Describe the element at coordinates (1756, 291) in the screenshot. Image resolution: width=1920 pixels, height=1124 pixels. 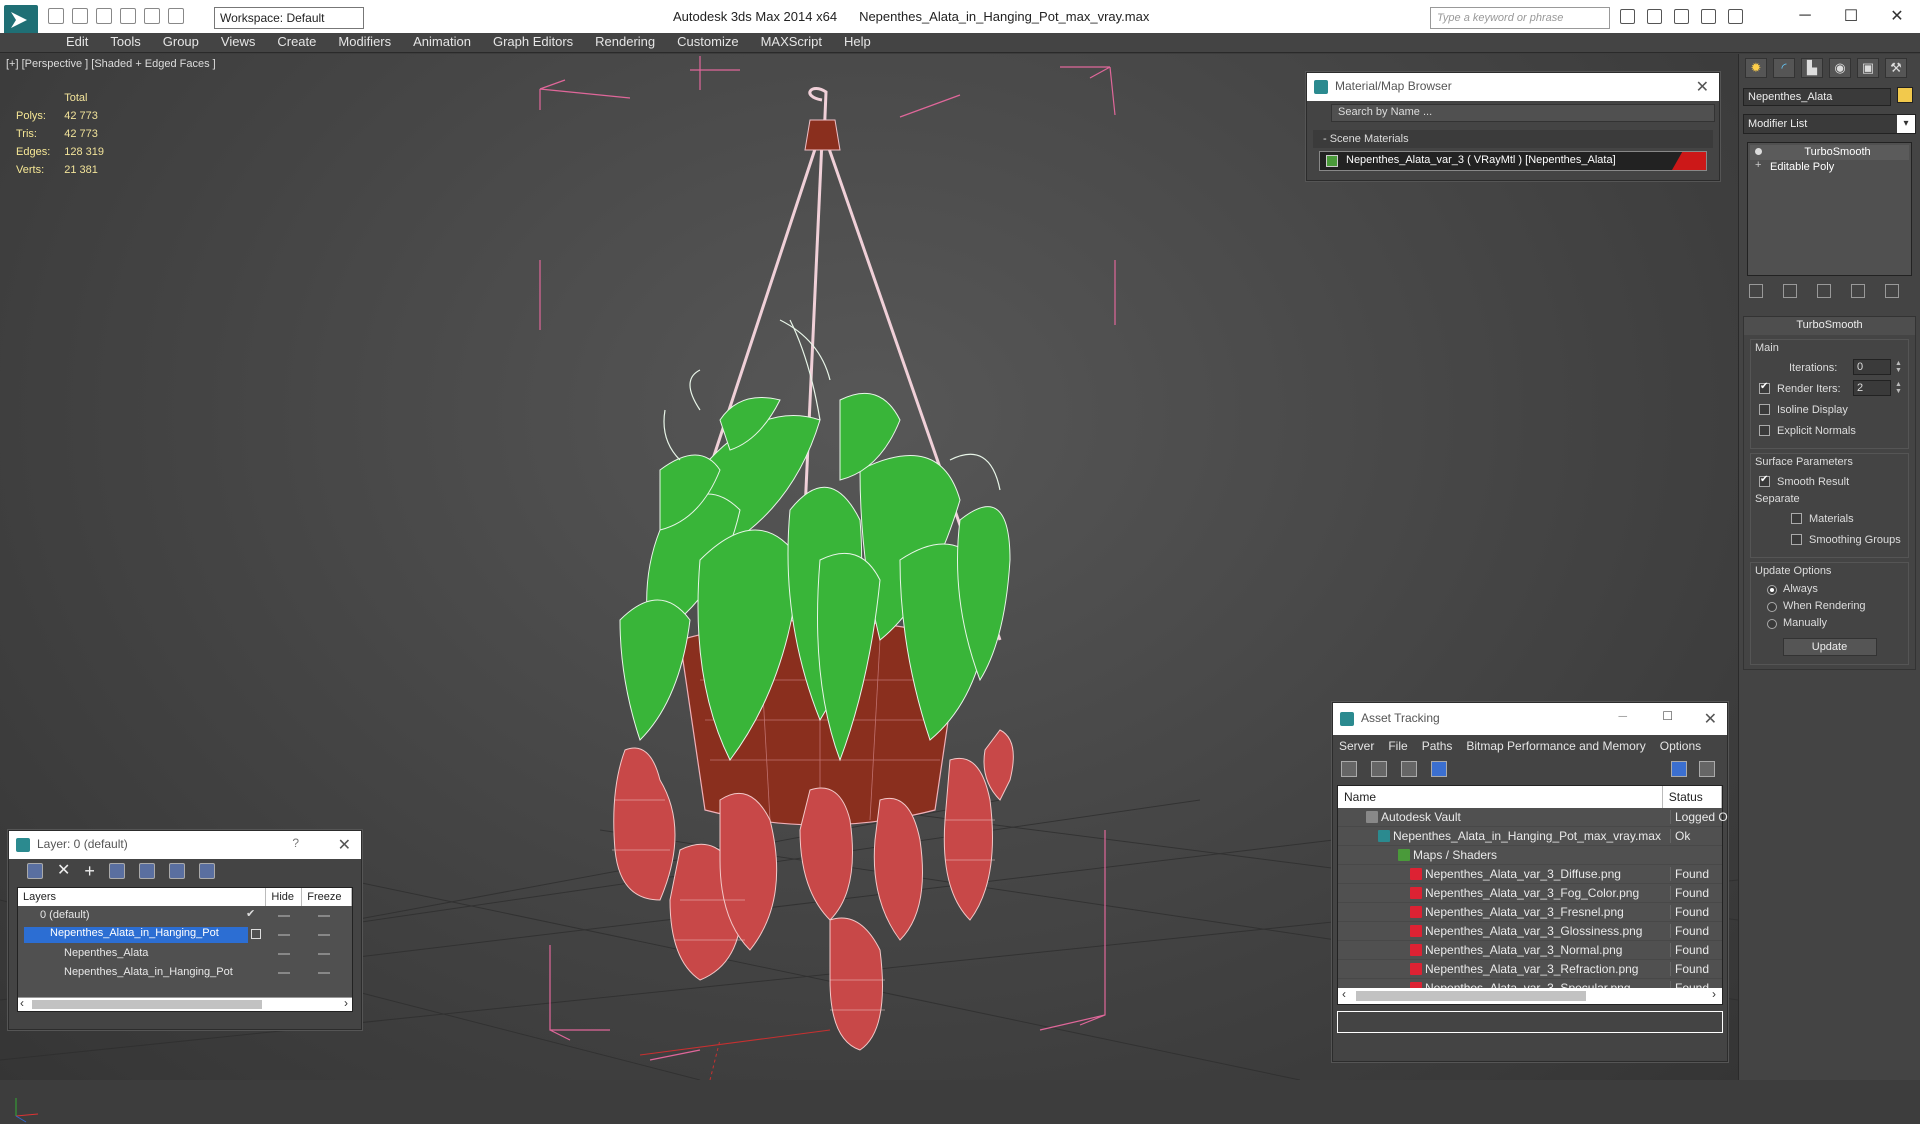
I see `pin-stack-icon` at that location.